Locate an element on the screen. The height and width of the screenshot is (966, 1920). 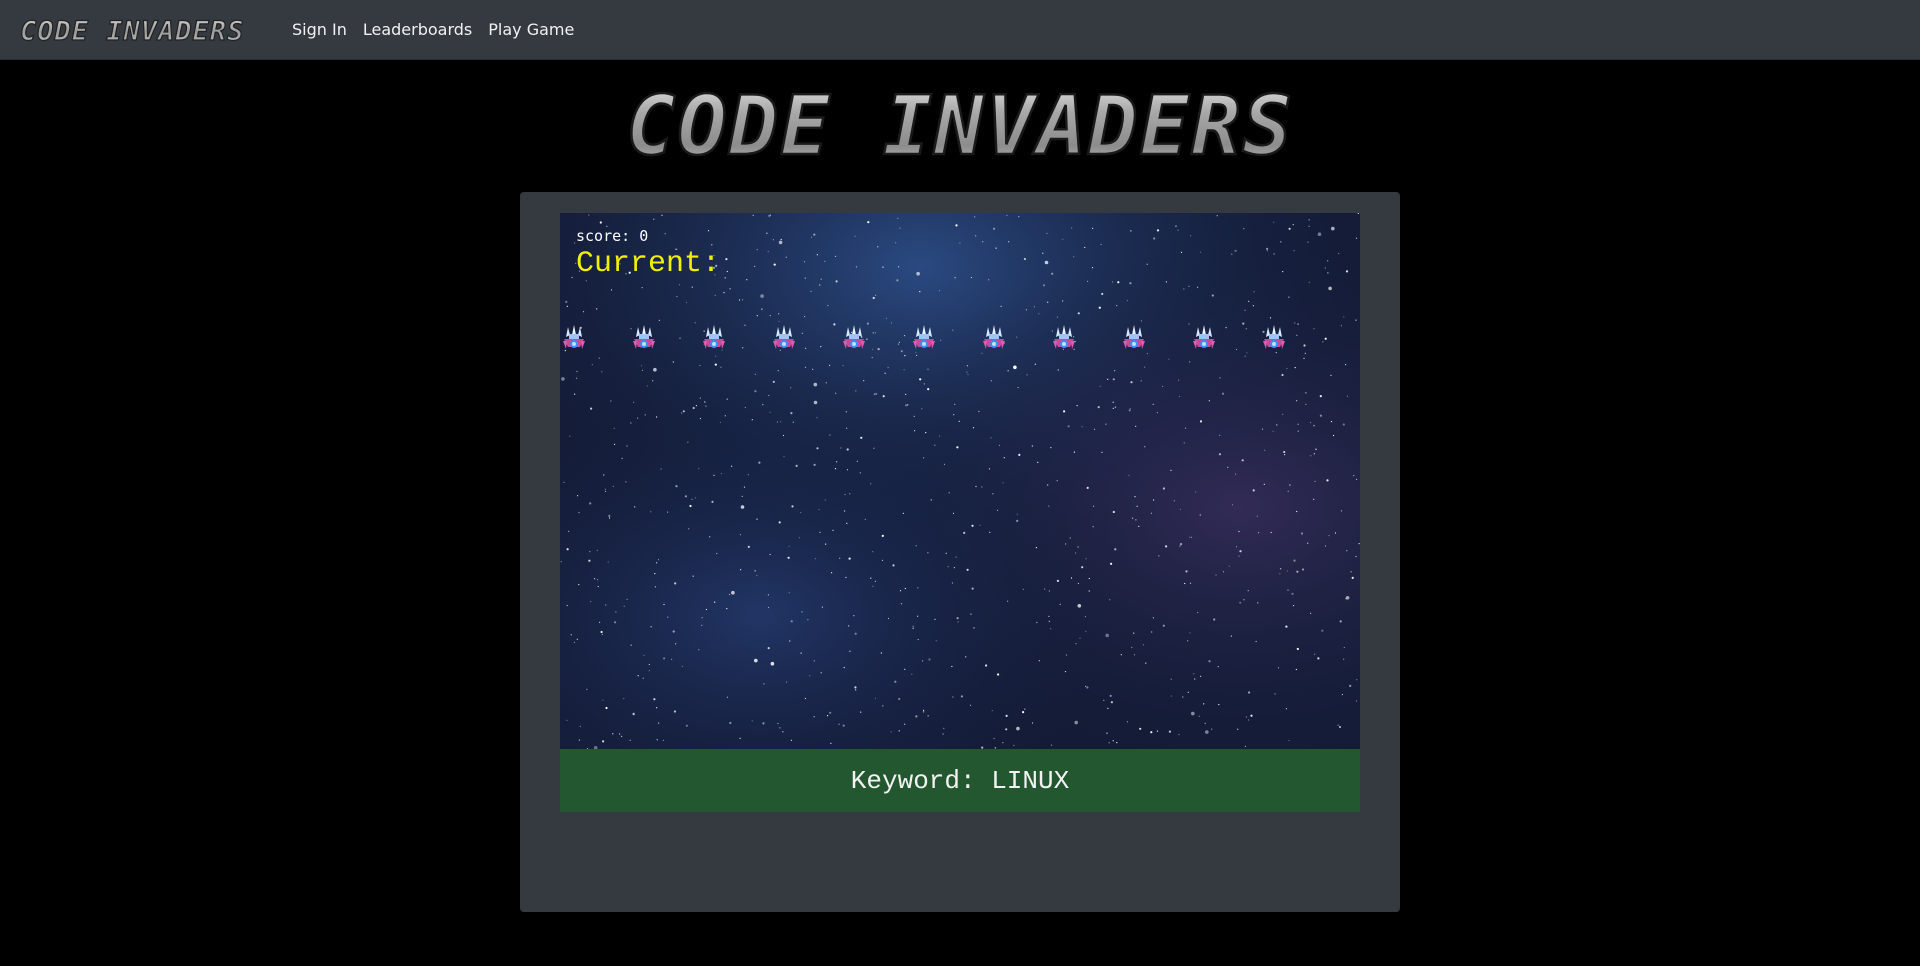
keyword-text: Keyword: LINUX is located at coordinates (960, 780).